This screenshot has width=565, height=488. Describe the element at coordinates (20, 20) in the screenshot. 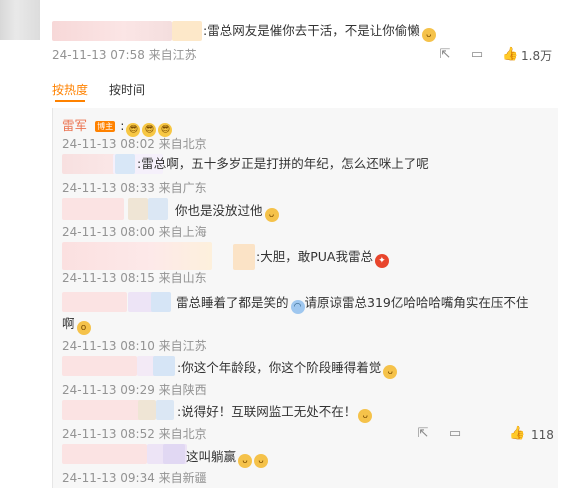

I see `avatar` at that location.